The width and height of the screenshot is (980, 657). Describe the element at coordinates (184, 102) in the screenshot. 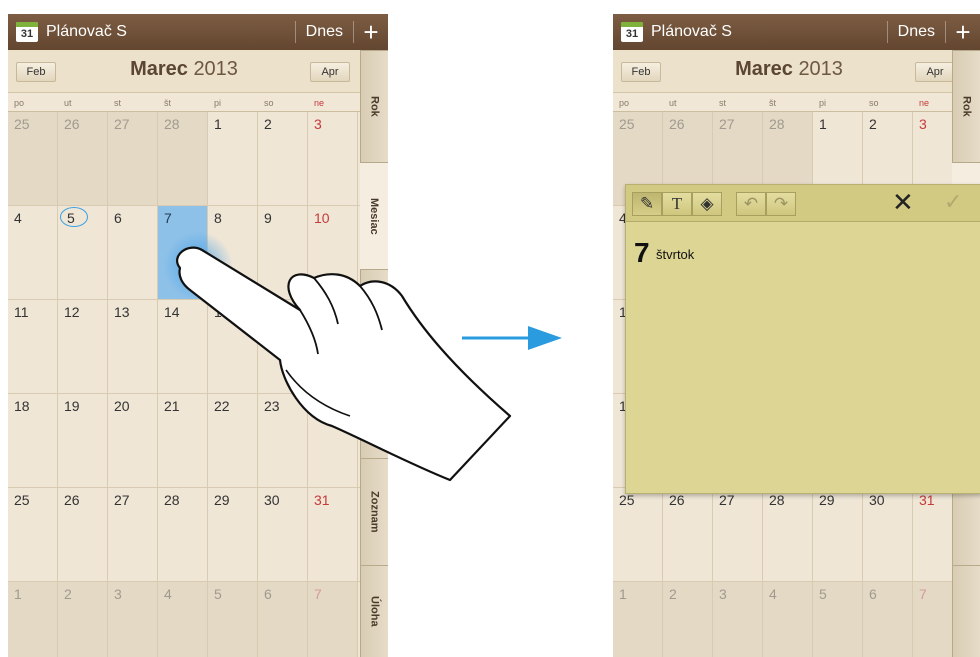

I see `weekday-header: po ut st št pi so ne` at that location.